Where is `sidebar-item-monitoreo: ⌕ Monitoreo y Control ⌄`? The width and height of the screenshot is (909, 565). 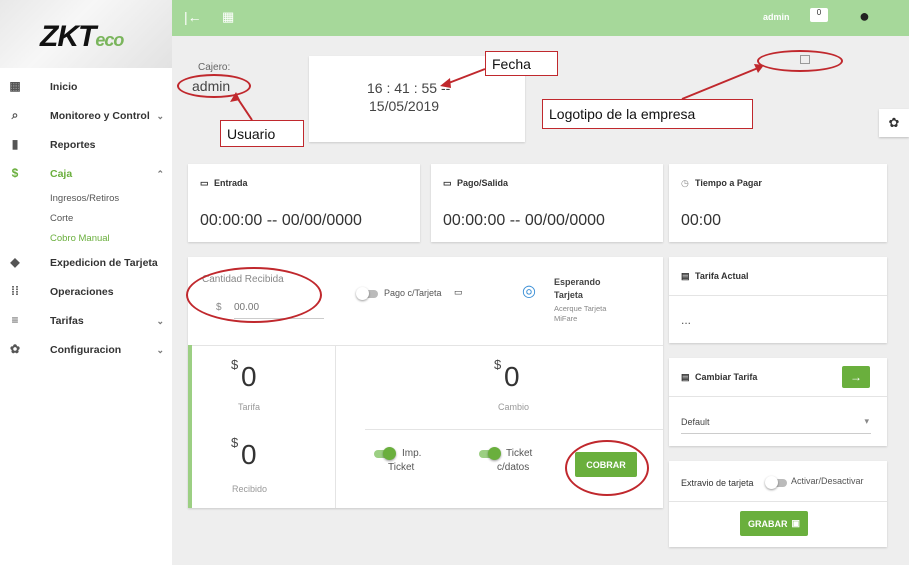 sidebar-item-monitoreo: ⌕ Monitoreo y Control ⌄ is located at coordinates (86, 115).